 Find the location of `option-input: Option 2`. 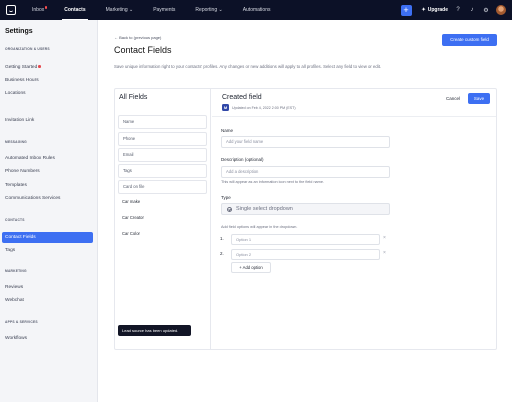

option-input: Option 2 is located at coordinates (305, 254).